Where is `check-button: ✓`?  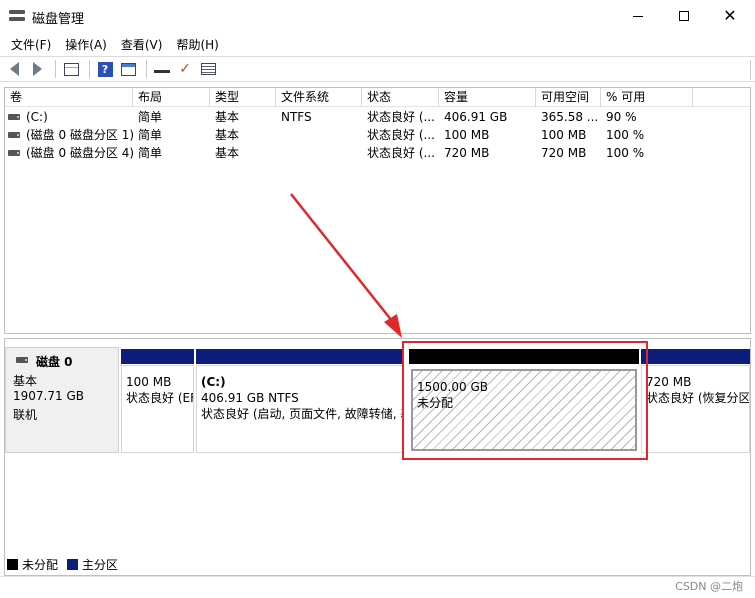 check-button: ✓ is located at coordinates (185, 69).